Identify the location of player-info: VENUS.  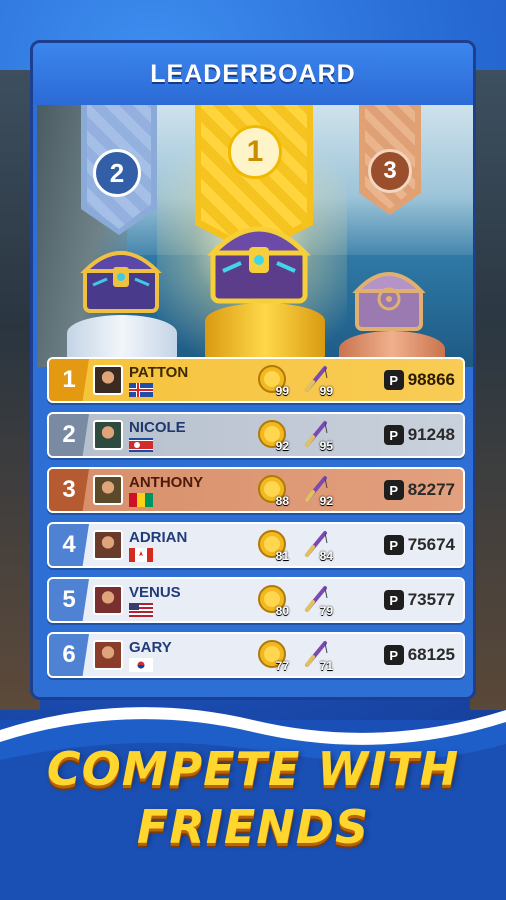
(189, 600).